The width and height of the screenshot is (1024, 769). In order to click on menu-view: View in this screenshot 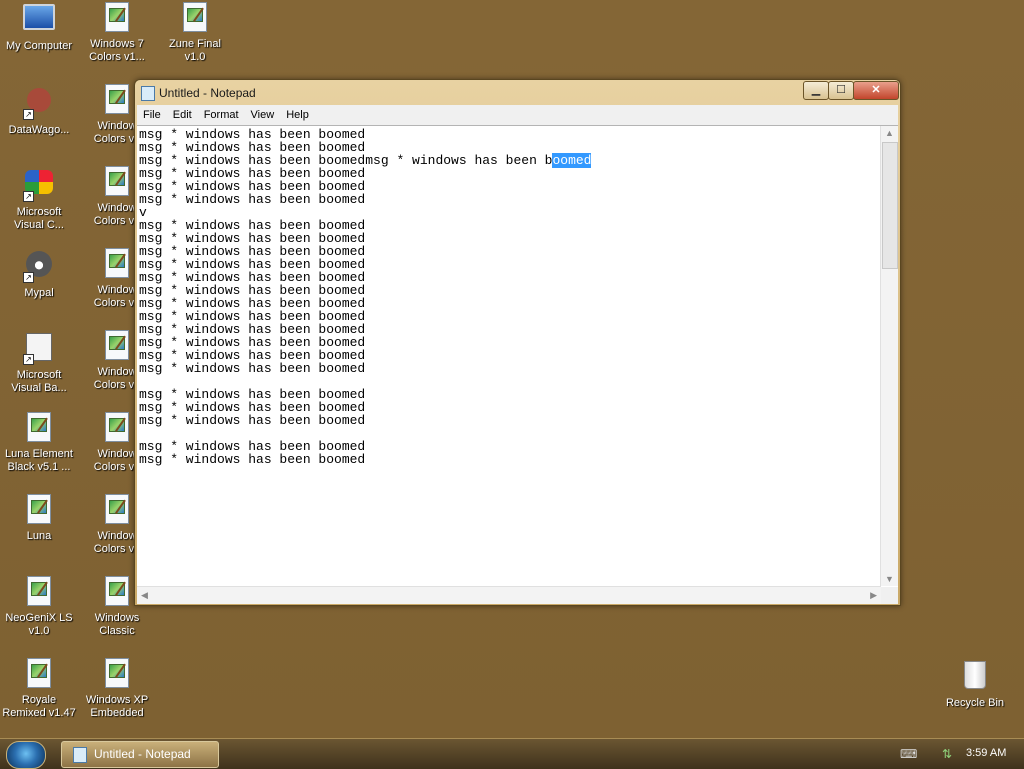, I will do `click(263, 115)`.